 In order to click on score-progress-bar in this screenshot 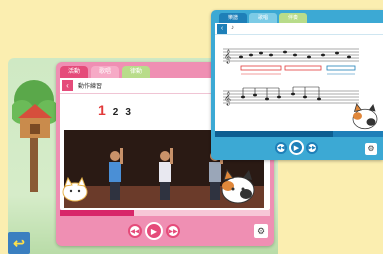, I will do `click(299, 134)`.